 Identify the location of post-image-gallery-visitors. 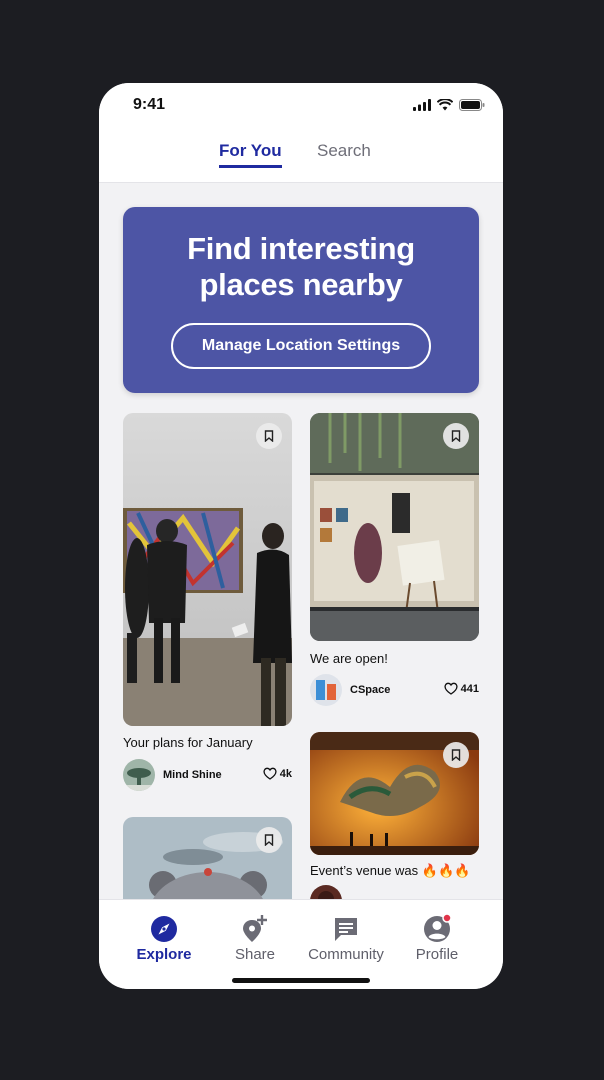
(207, 569).